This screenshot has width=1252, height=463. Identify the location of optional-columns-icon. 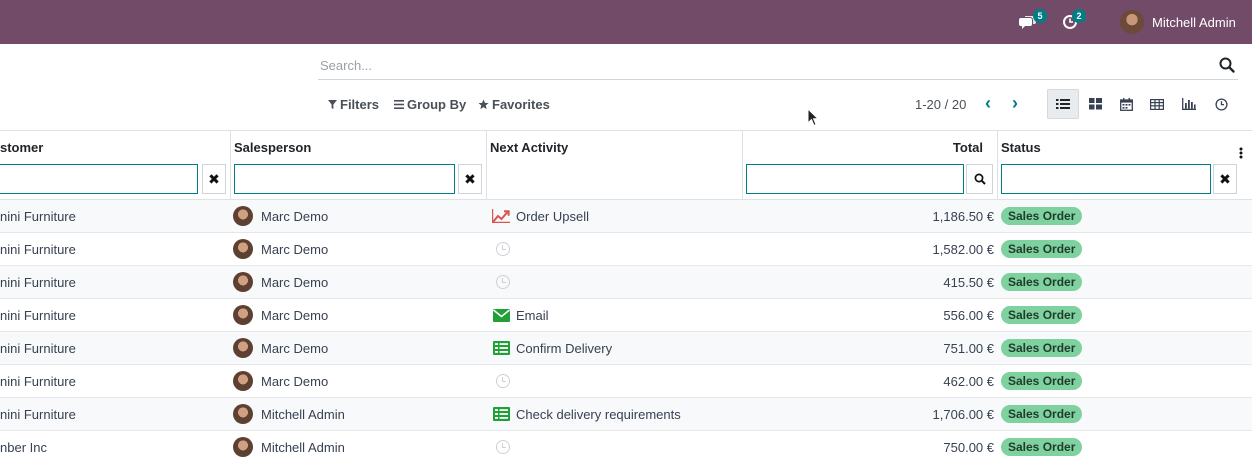
(1241, 153).